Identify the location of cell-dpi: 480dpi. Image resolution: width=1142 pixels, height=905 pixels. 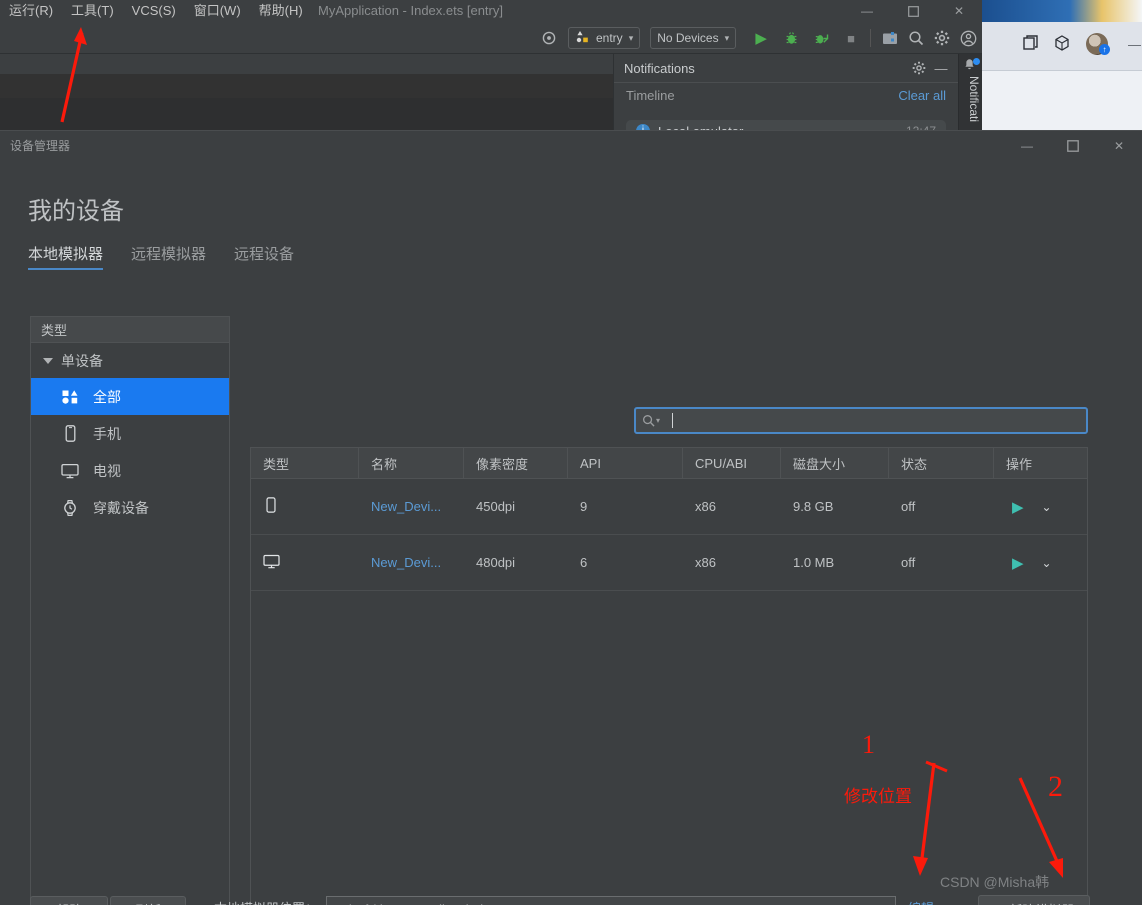
(496, 562).